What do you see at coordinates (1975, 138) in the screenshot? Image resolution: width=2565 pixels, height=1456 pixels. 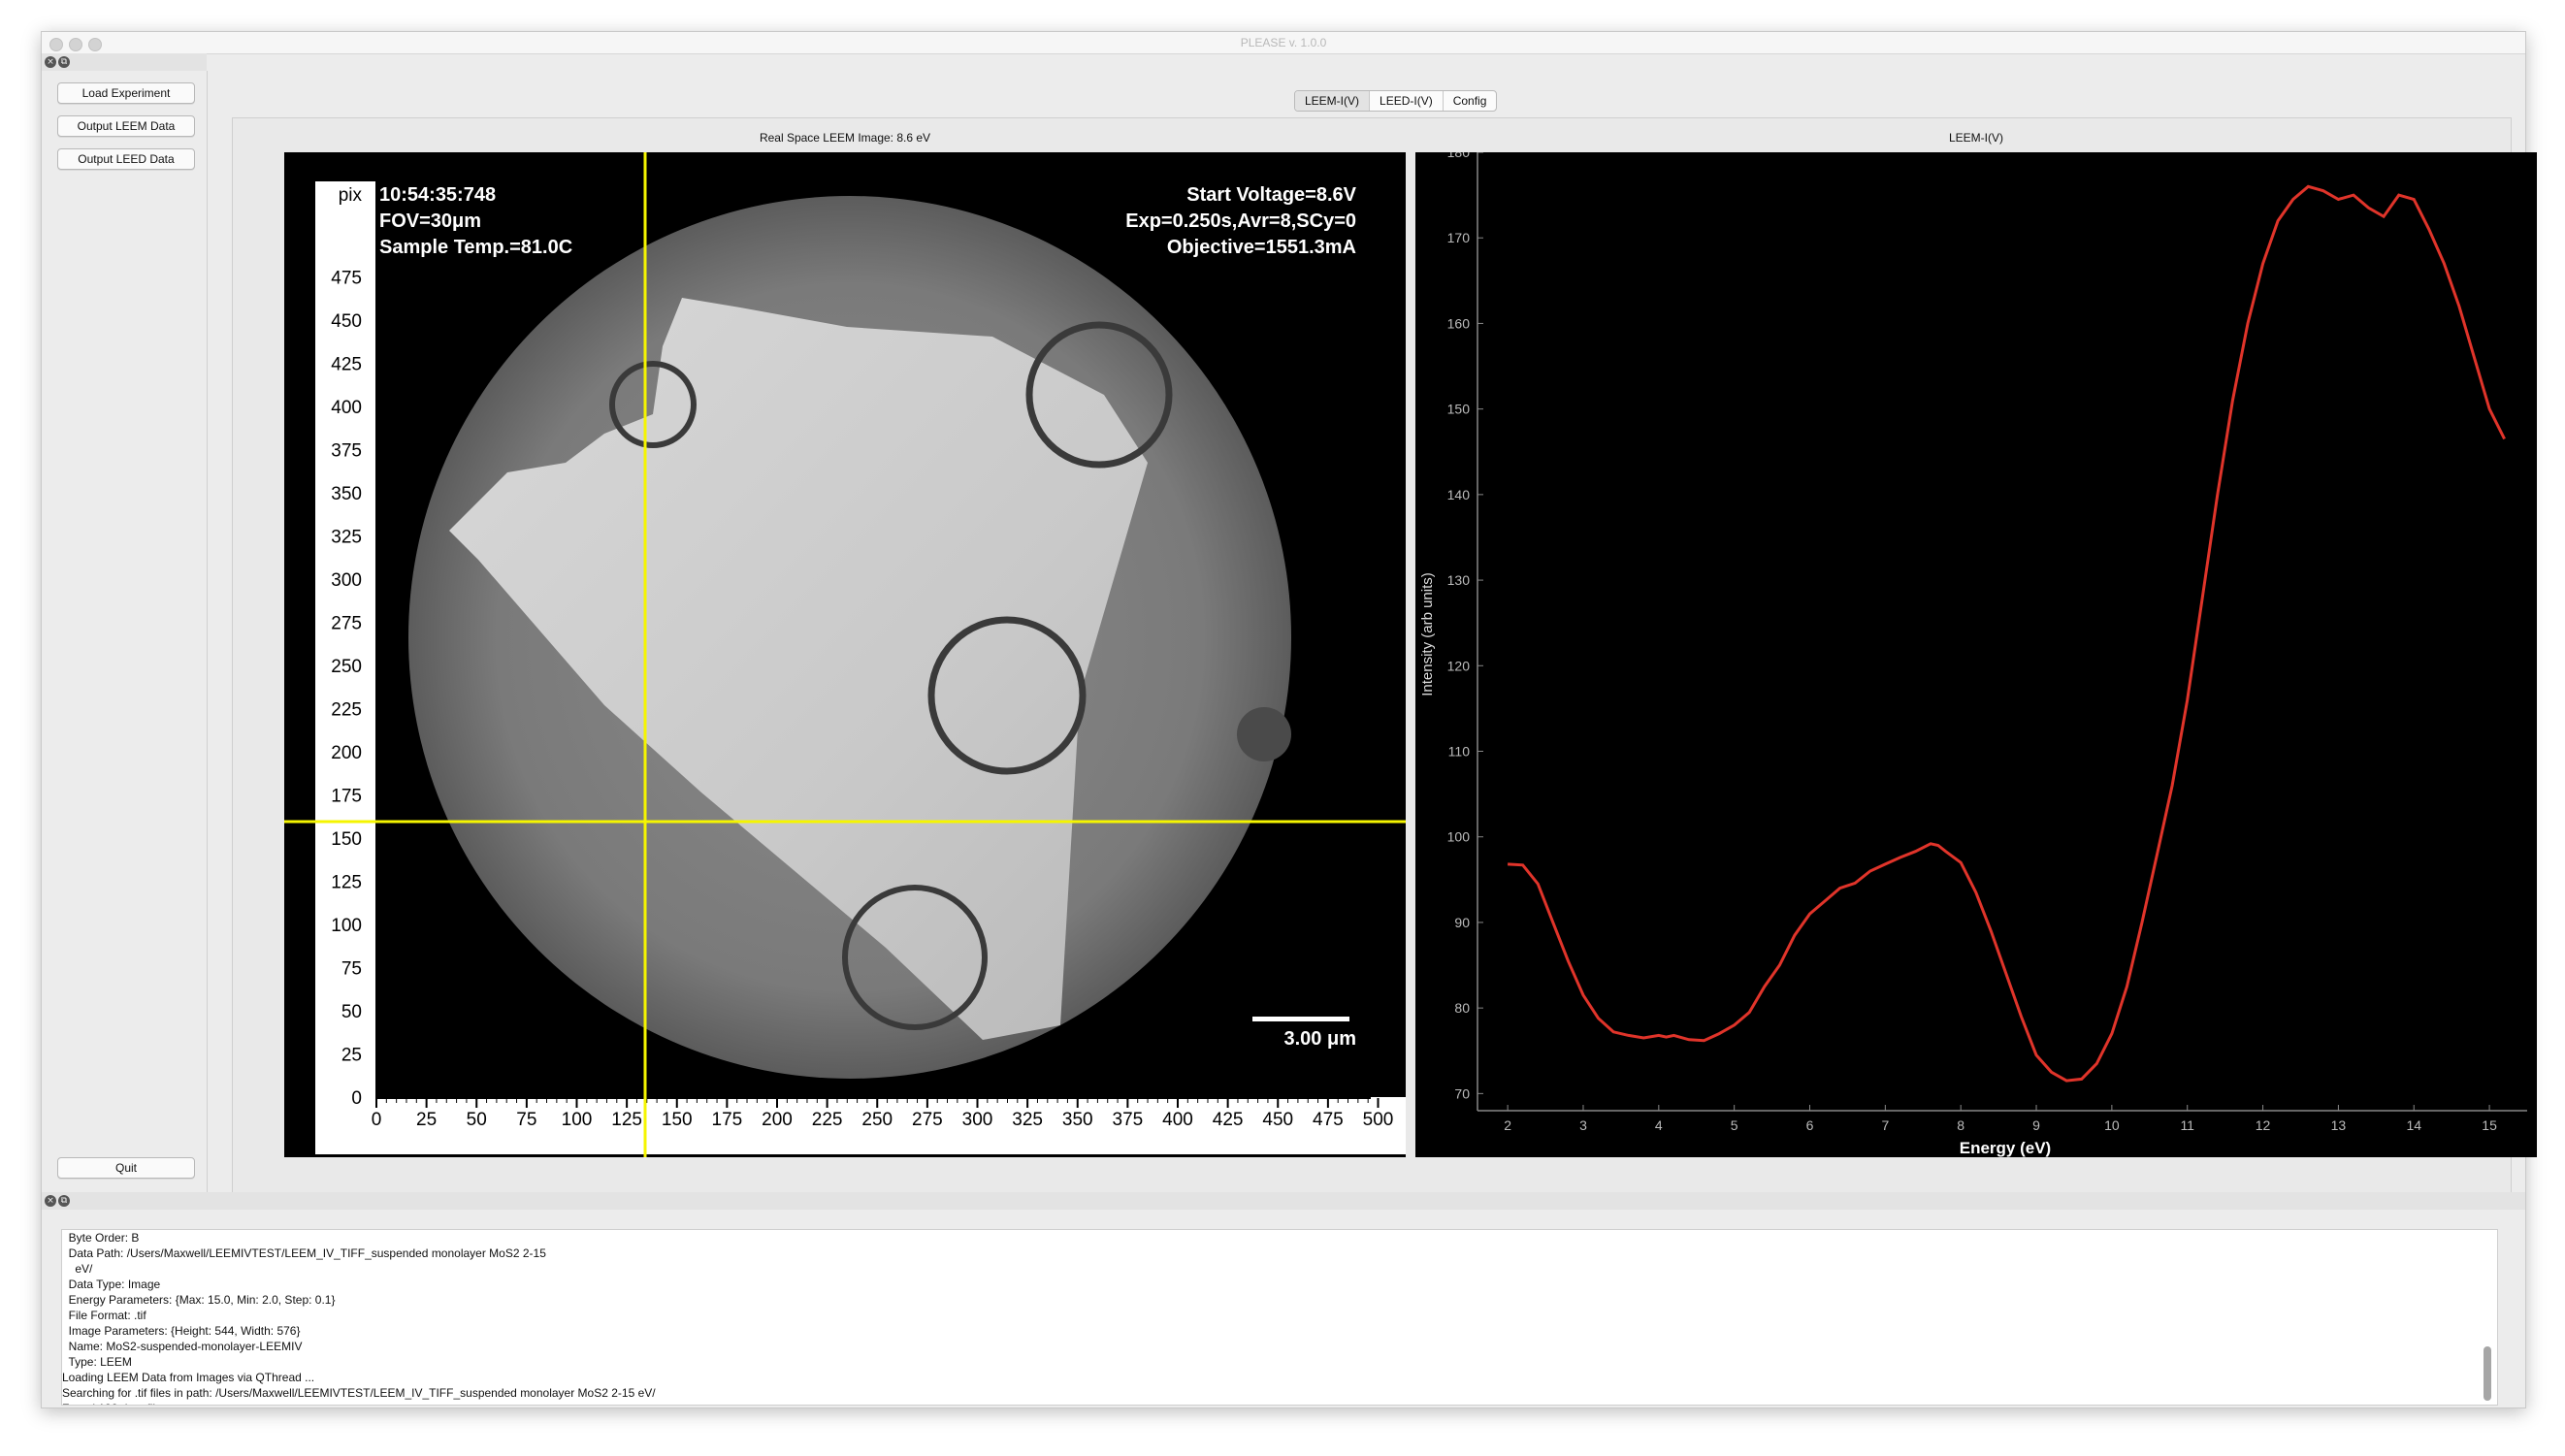 I see `chart-panel-title: LEEM-I(V)` at bounding box center [1975, 138].